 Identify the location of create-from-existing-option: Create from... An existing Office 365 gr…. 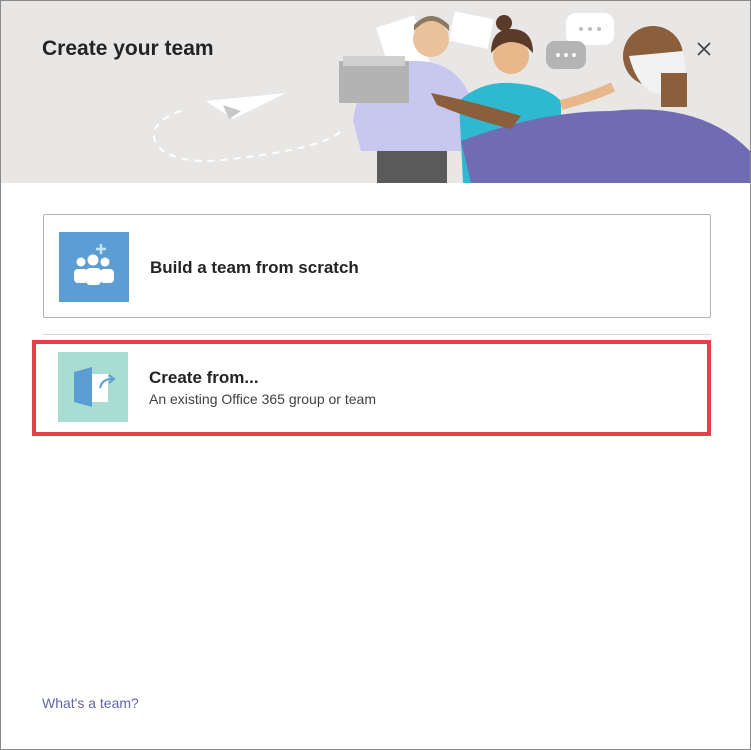
(377, 386).